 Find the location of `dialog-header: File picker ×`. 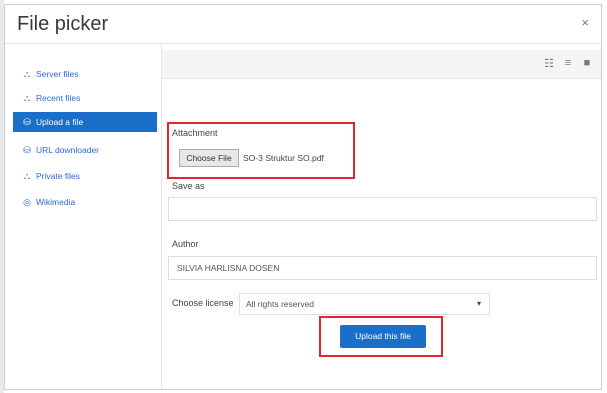

dialog-header: File picker × is located at coordinates (303, 24).